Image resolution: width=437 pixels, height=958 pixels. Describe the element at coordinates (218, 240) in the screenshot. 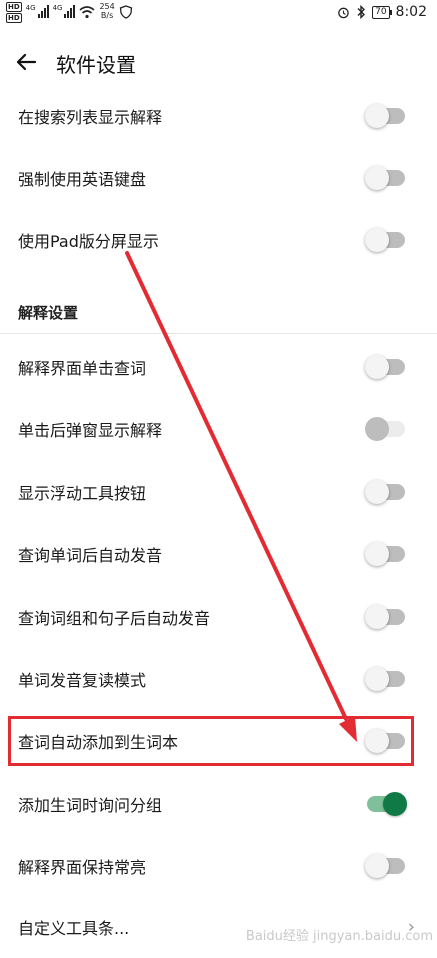

I see `setting-row-pad-split-screen: 使用Pad版分屏显示` at that location.